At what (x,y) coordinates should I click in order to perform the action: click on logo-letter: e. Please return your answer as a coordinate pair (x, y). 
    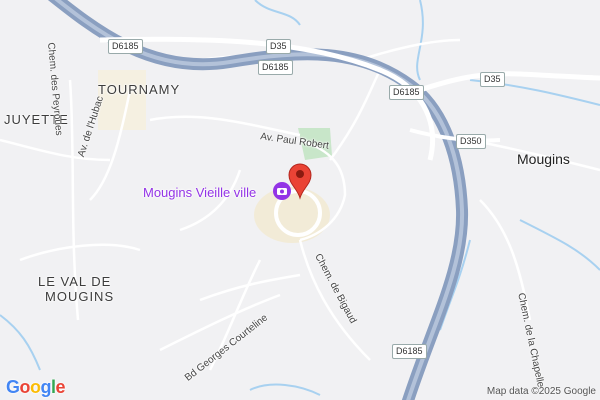
    Looking at the image, I should click on (60, 387).